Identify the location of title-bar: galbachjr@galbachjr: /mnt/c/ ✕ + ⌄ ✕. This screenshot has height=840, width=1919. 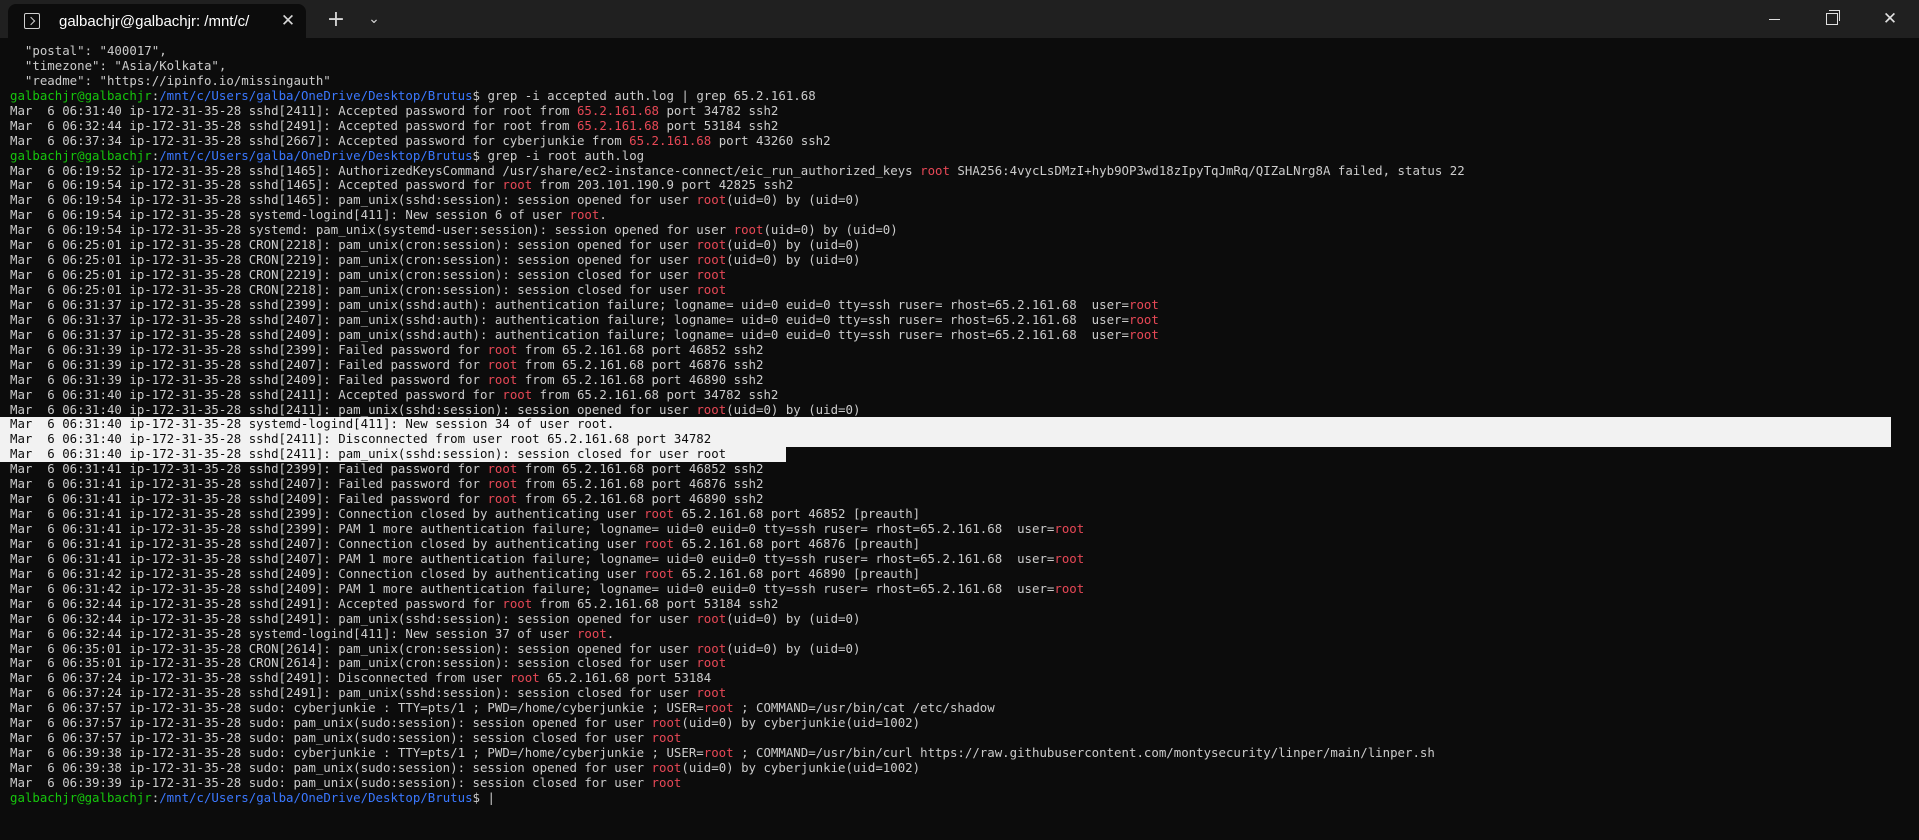
(959, 19).